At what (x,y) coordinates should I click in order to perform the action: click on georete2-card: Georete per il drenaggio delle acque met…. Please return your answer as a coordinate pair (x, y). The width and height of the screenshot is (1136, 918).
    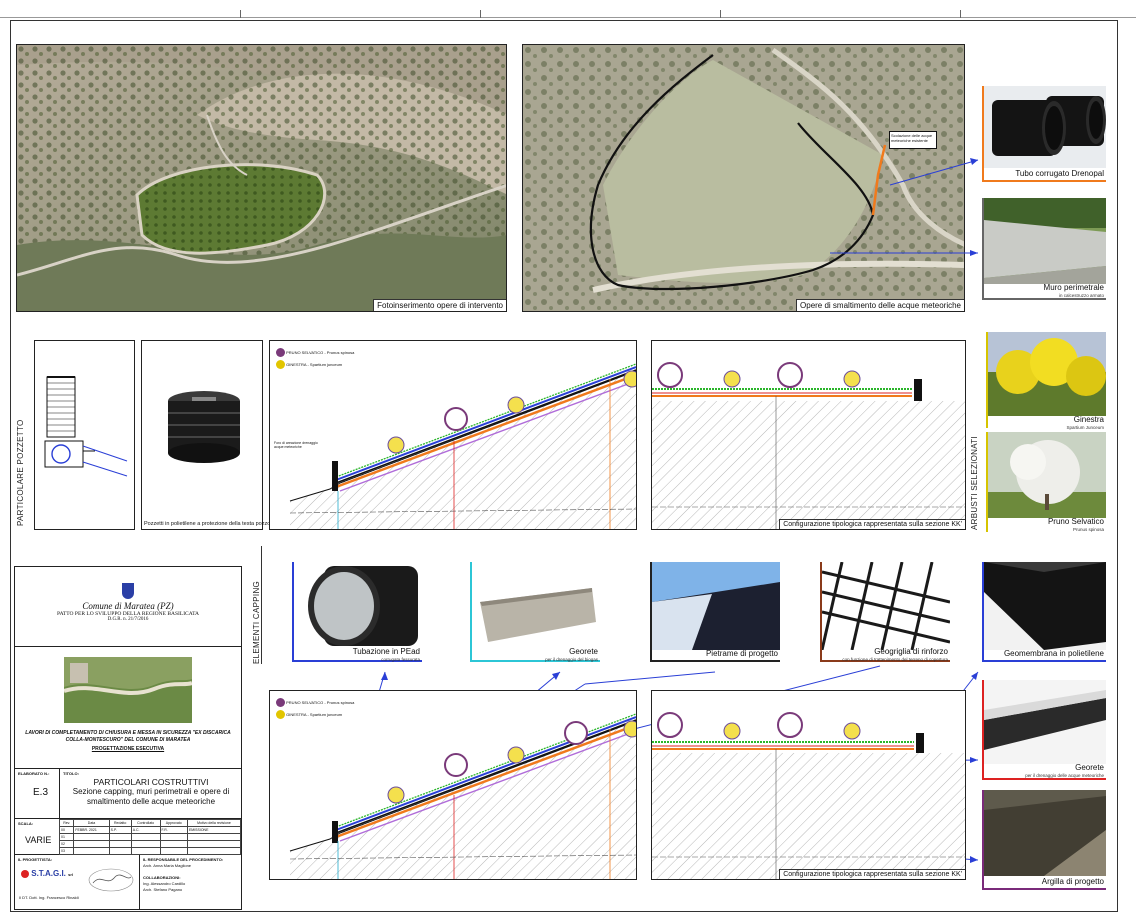
    Looking at the image, I should click on (1044, 730).